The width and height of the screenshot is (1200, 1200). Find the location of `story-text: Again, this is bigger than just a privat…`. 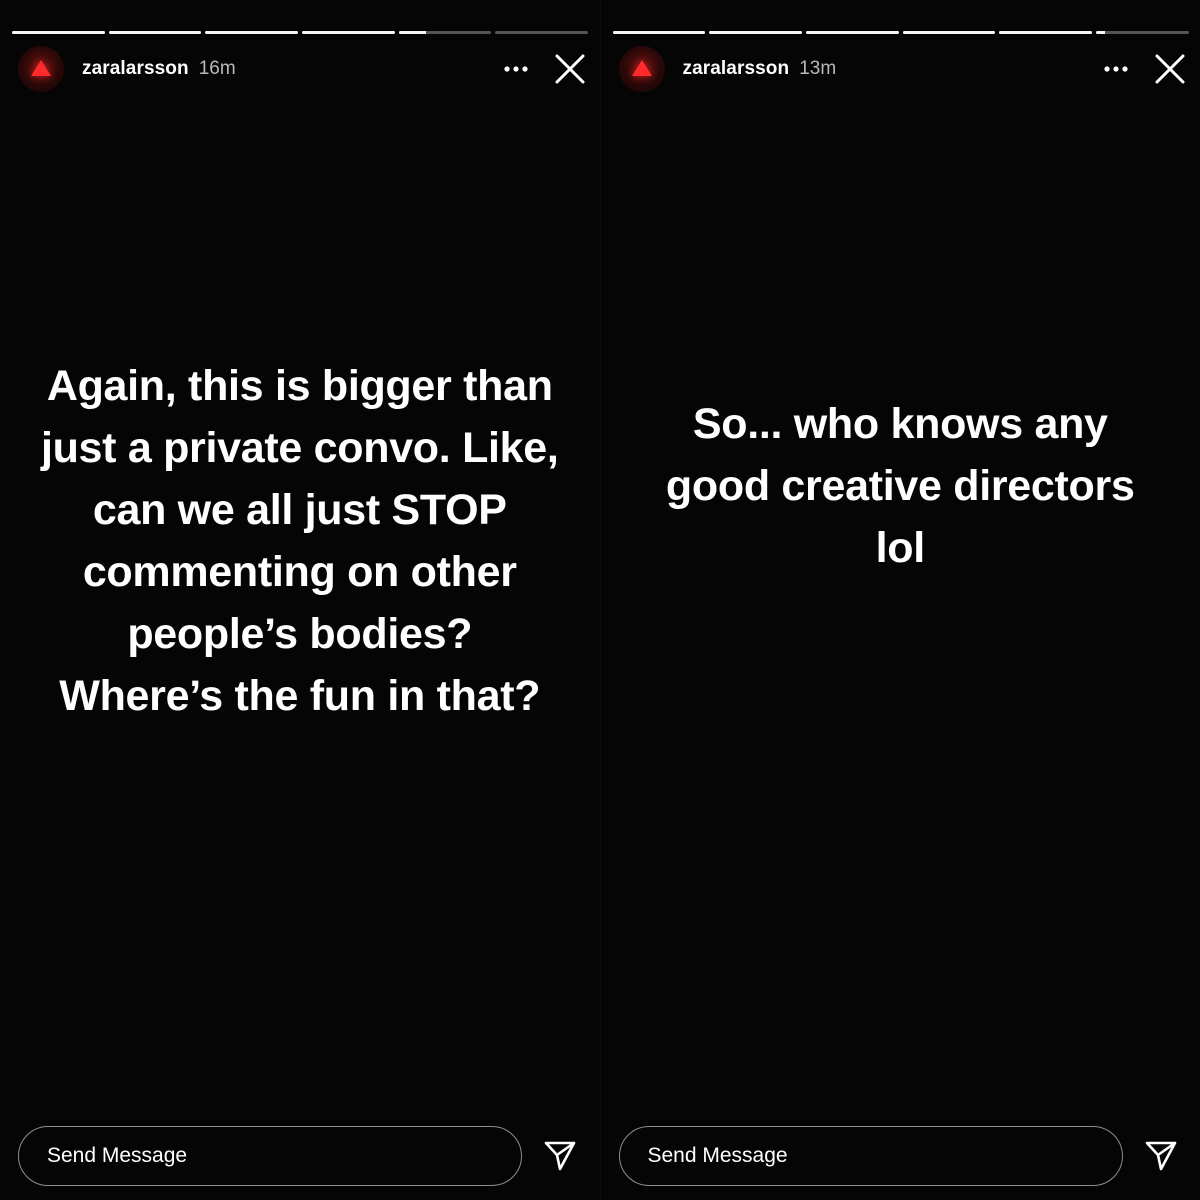

story-text: Again, this is bigger than just a privat… is located at coordinates (299, 541).